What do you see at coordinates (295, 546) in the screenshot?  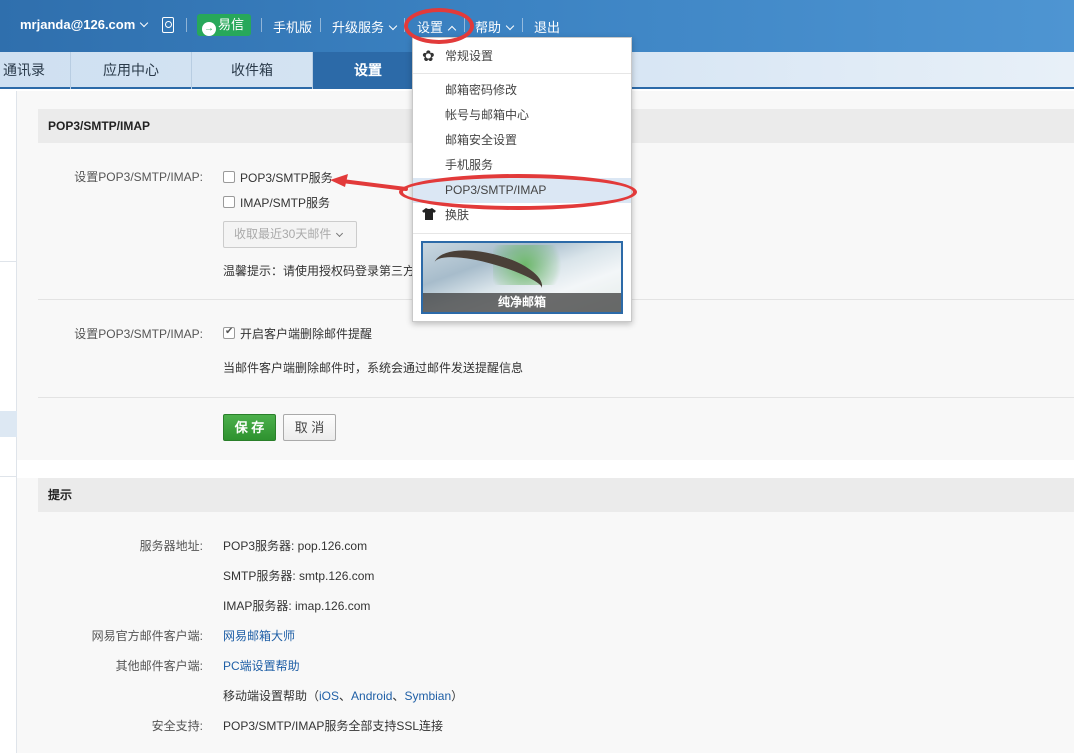 I see `pop3-server: POP3服务器: pop.126.com` at bounding box center [295, 546].